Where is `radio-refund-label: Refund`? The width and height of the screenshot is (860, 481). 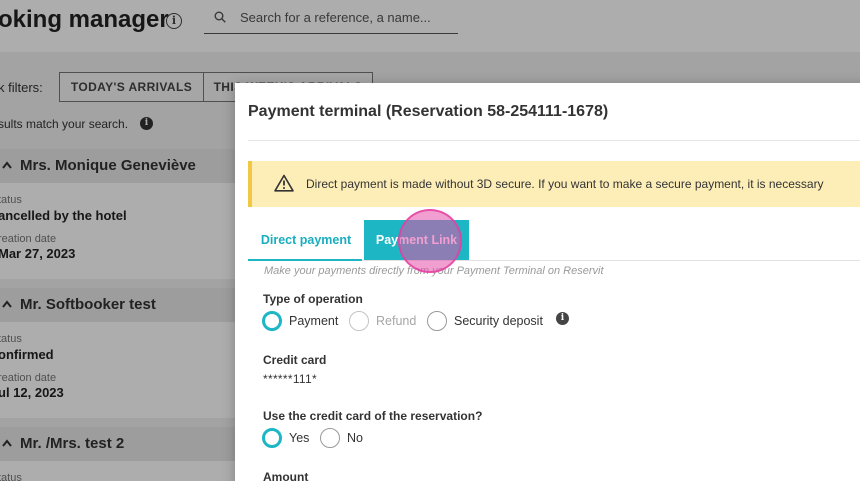 radio-refund-label: Refund is located at coordinates (396, 321).